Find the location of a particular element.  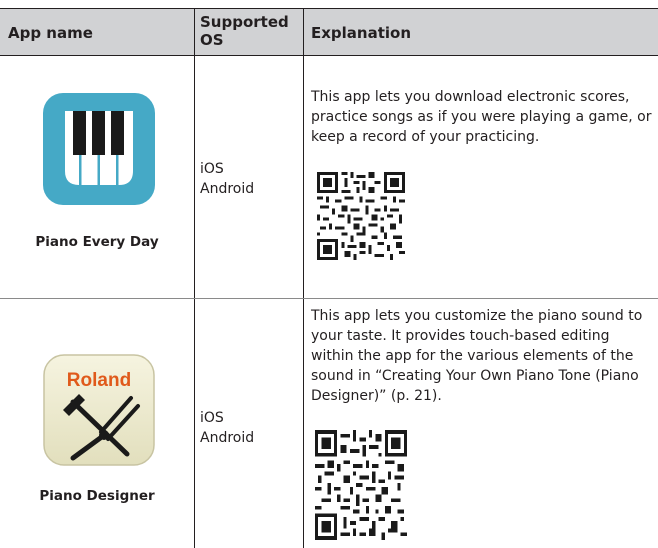

app-name: Piano Every Day is located at coordinates (97, 242).